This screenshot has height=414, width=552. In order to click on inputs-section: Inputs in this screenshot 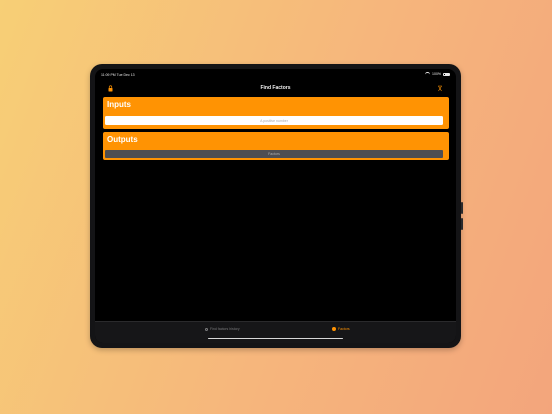, I will do `click(276, 113)`.